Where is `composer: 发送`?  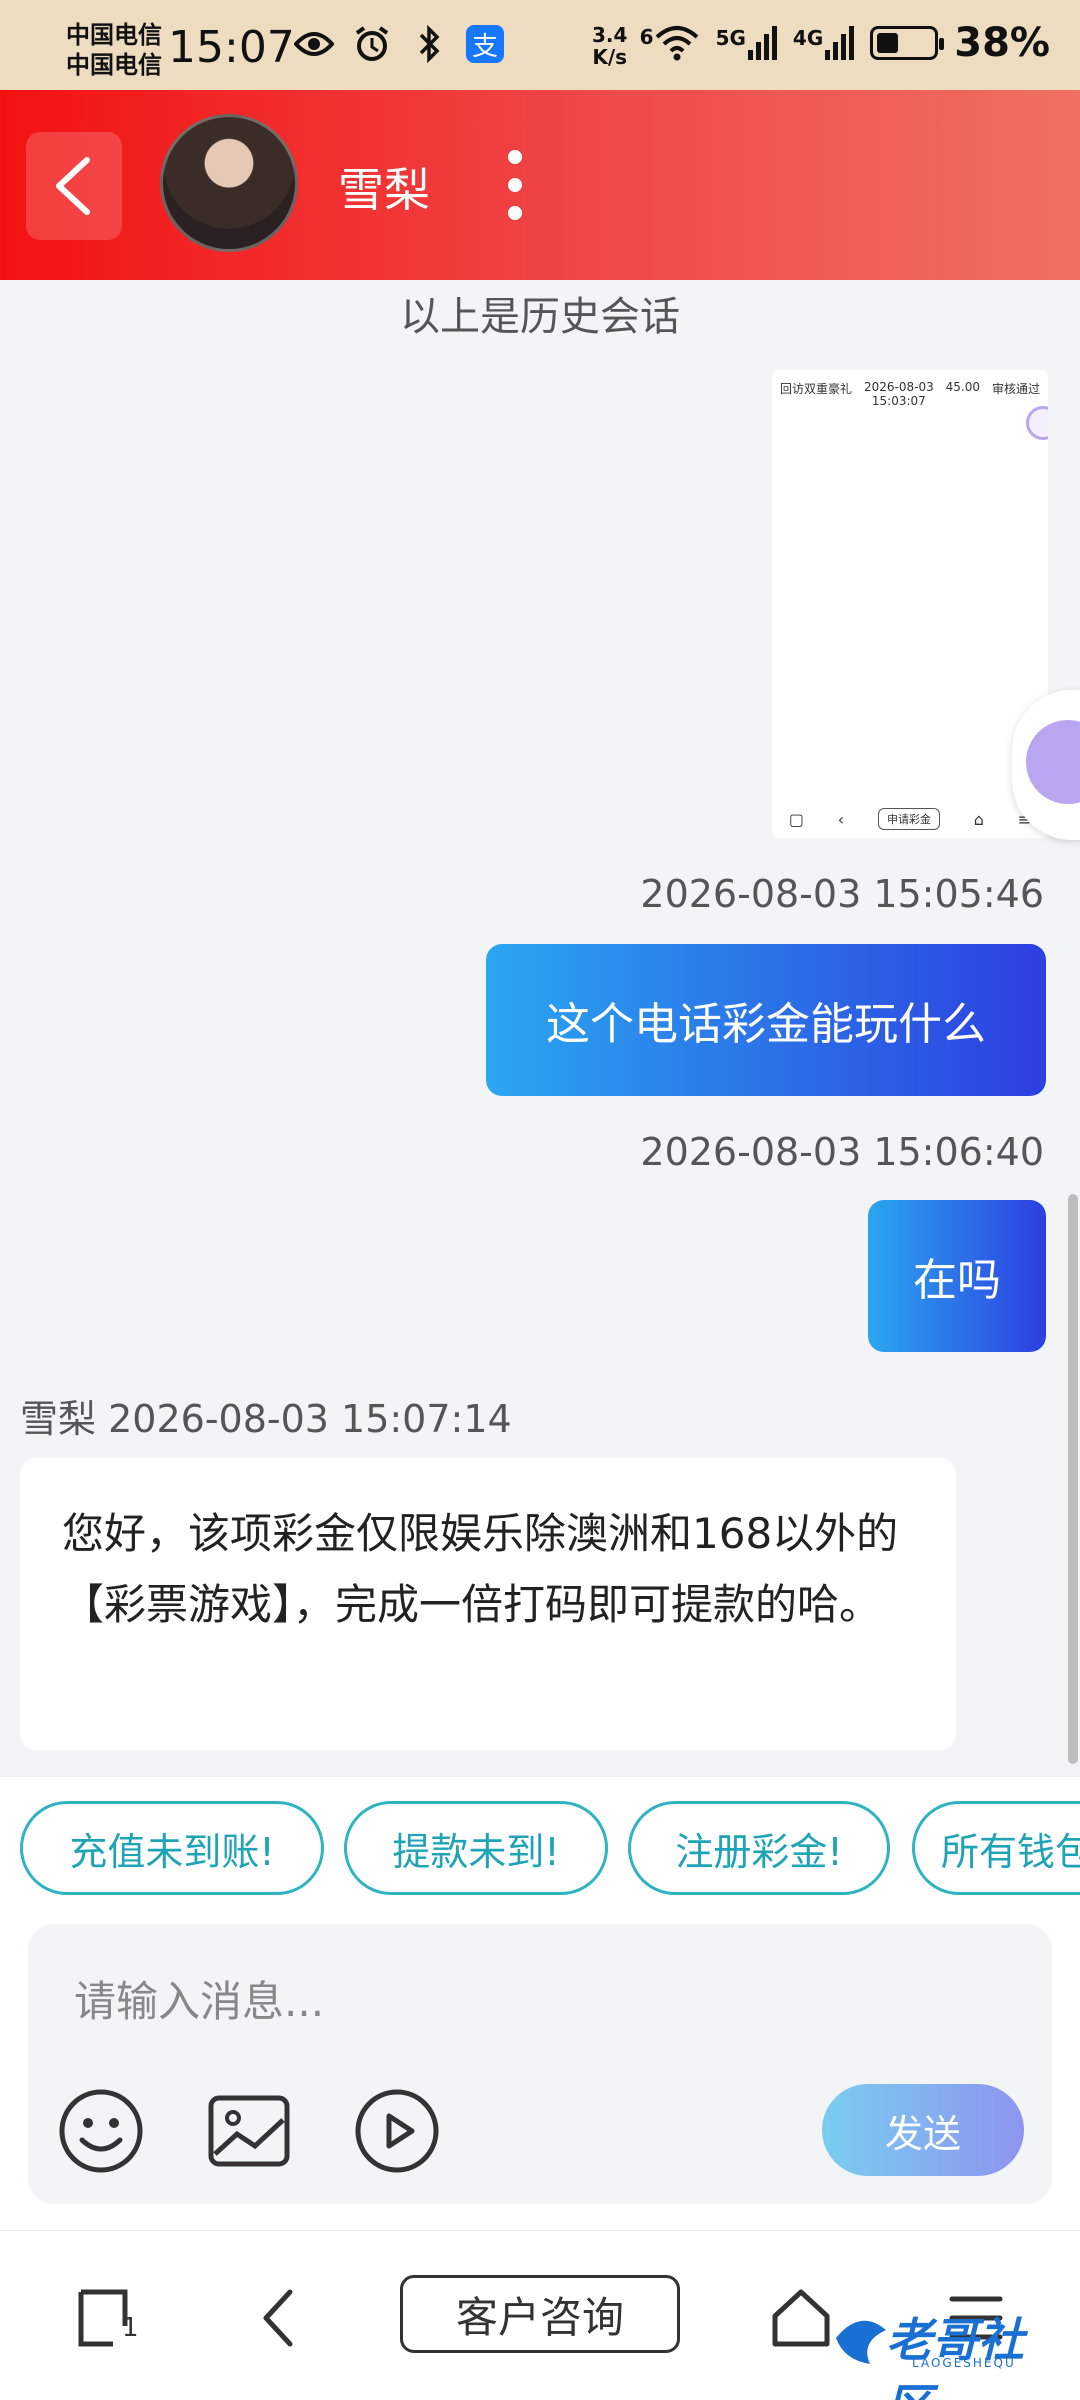
composer: 发送 is located at coordinates (540, 2077).